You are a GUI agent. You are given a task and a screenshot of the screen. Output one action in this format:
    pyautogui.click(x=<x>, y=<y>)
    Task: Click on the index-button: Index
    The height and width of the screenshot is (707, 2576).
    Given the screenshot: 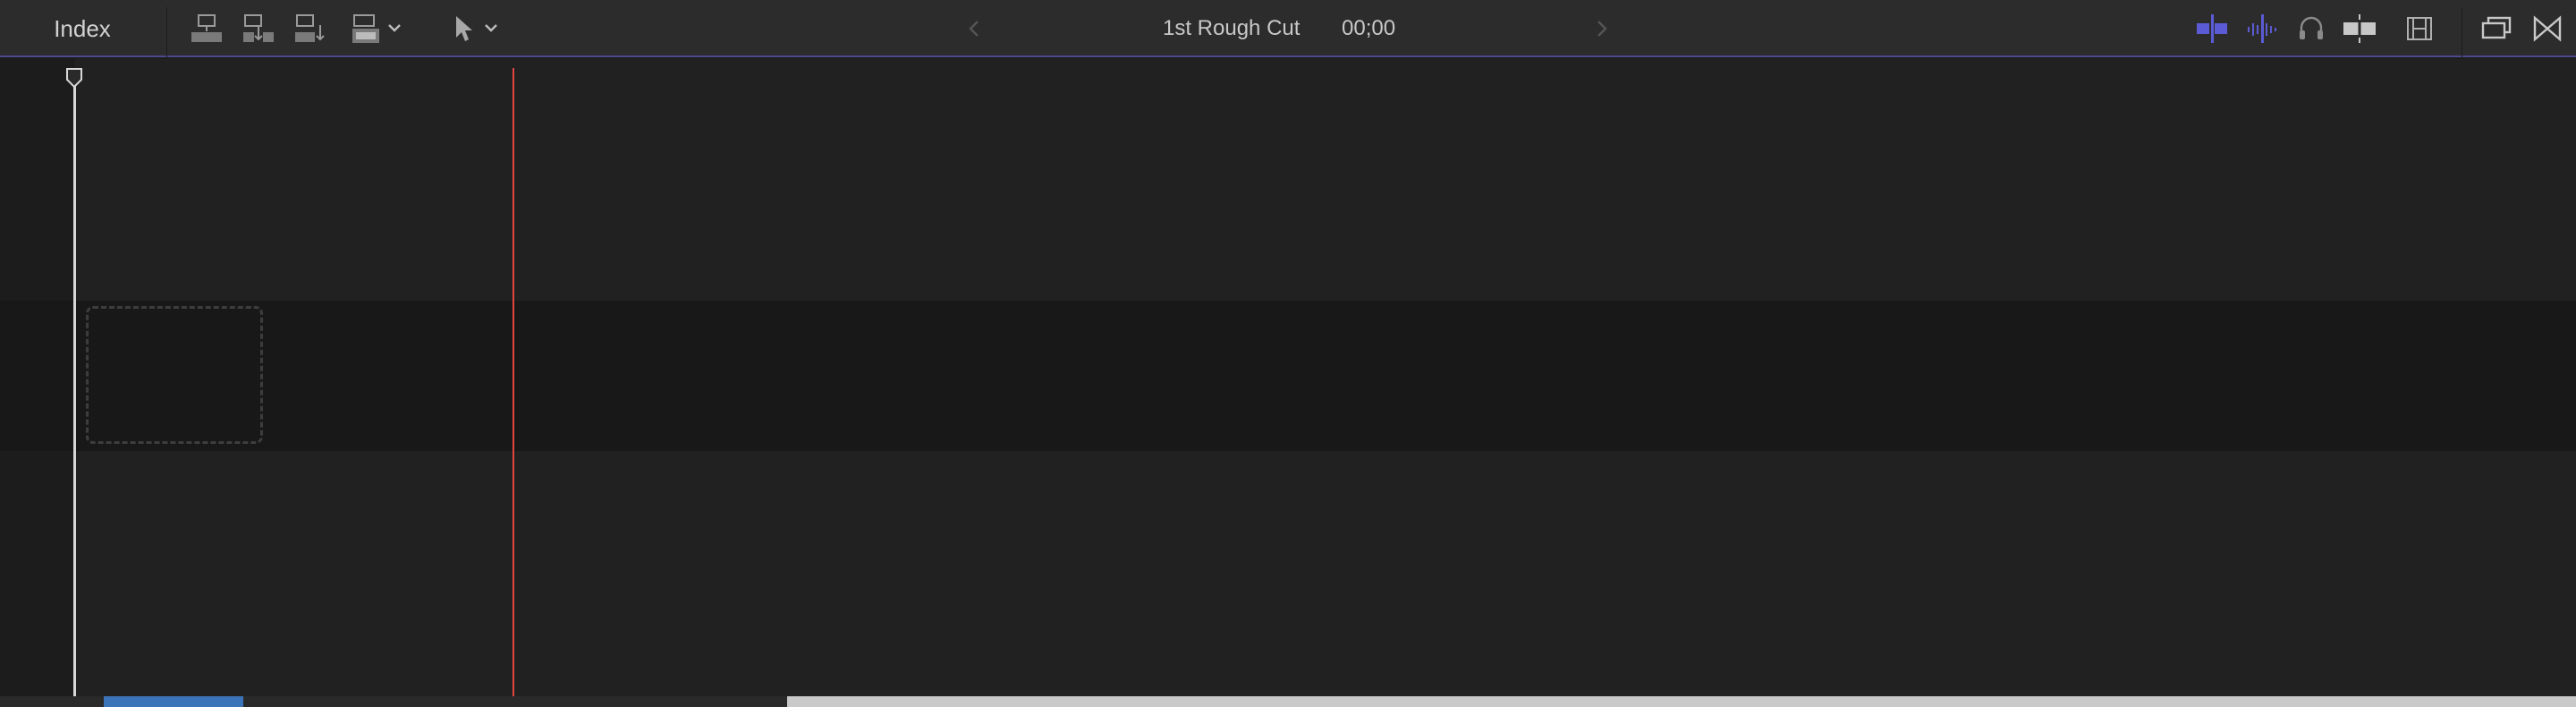 What is the action you would take?
    pyautogui.click(x=82, y=29)
    